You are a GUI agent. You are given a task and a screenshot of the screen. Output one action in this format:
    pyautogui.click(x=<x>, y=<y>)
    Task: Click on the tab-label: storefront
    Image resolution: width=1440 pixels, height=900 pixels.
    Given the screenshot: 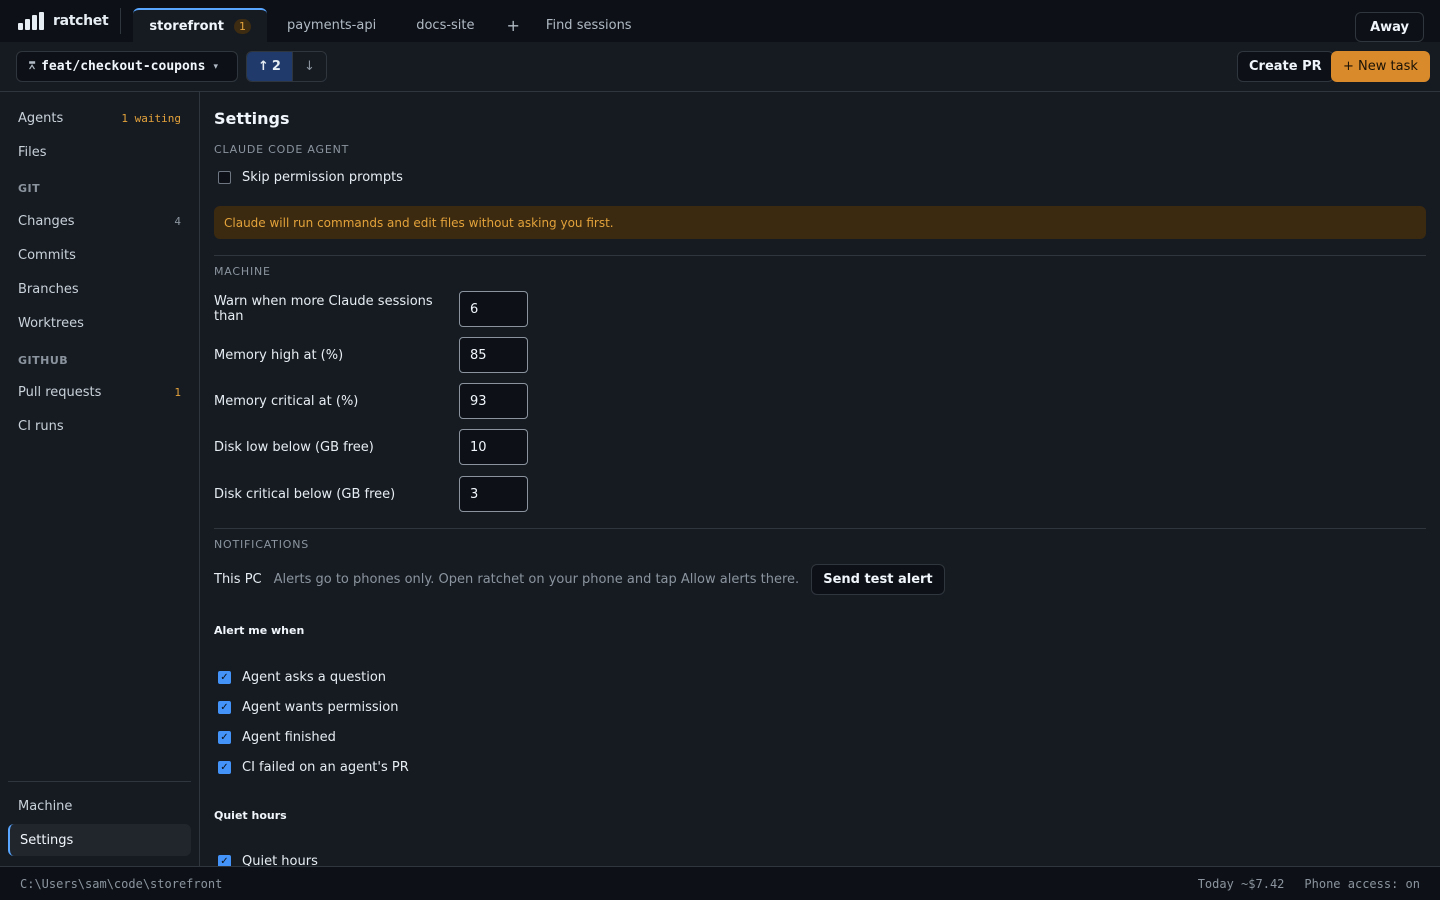 What is the action you would take?
    pyautogui.click(x=186, y=26)
    